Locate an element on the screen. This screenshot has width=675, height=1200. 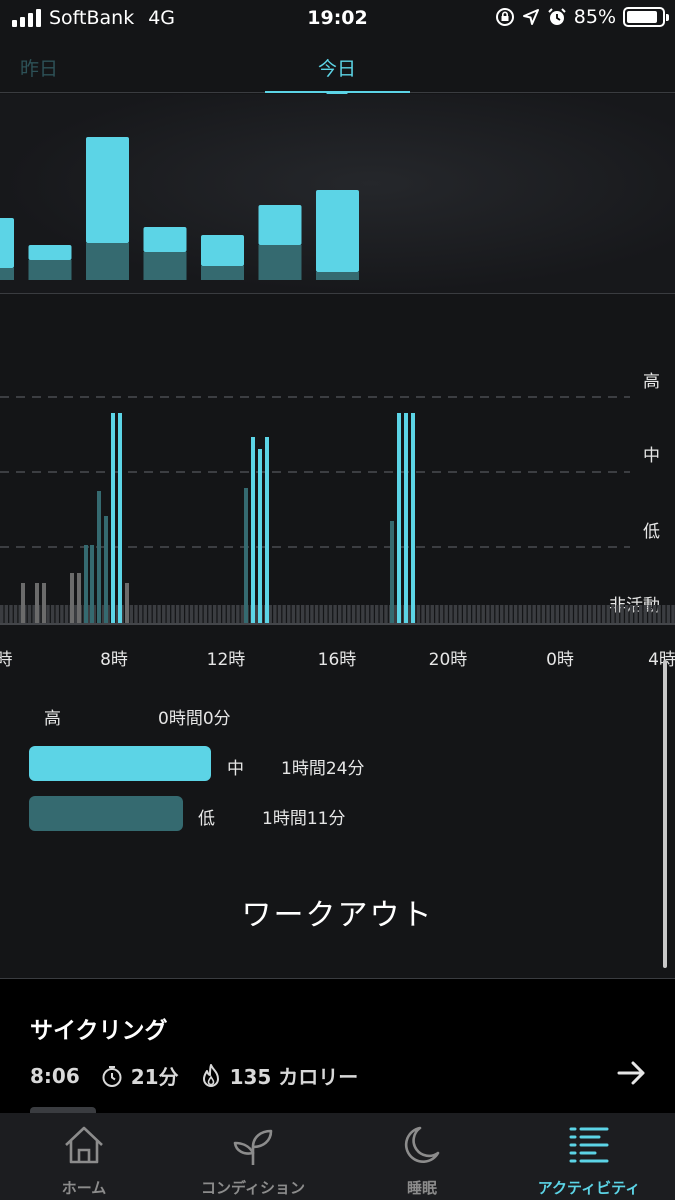
hour-label: 16時 is located at coordinates (337, 660).